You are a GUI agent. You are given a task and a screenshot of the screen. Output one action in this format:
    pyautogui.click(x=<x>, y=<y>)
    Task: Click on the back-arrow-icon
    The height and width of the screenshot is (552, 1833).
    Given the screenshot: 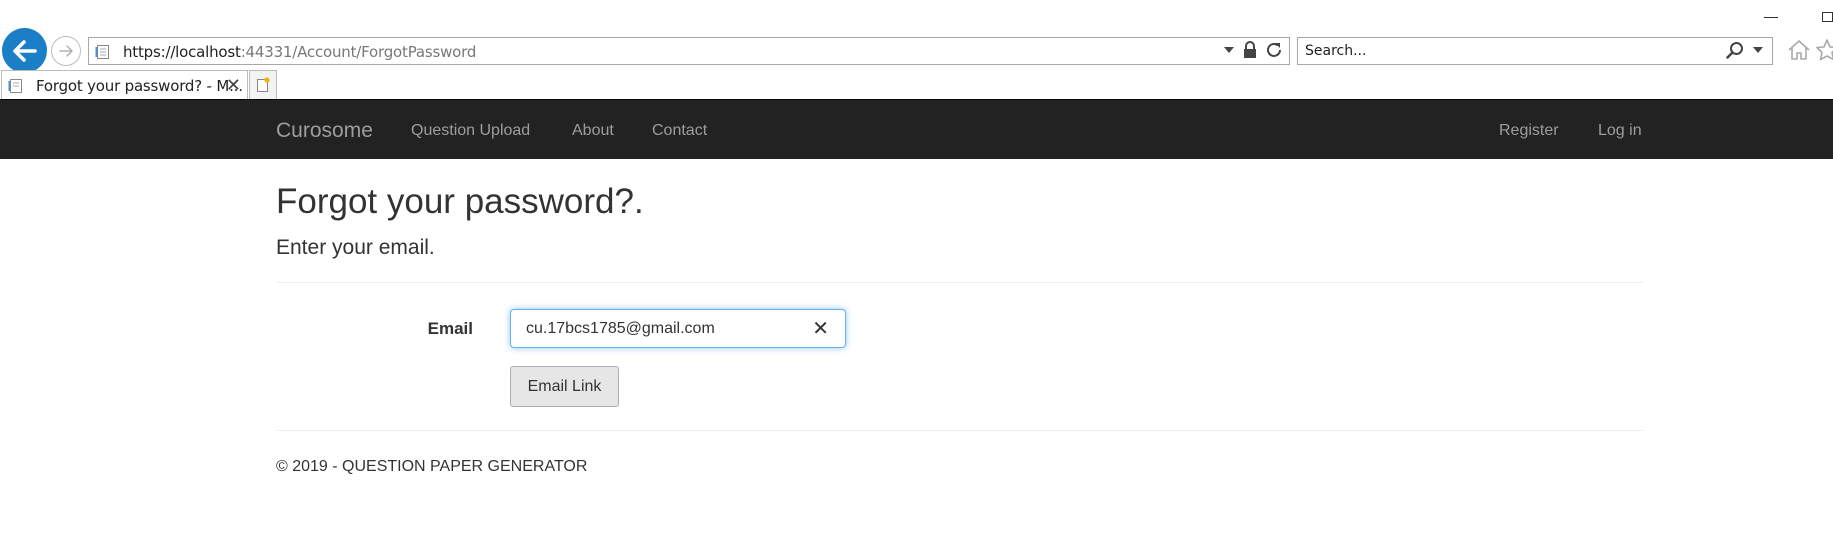 What is the action you would take?
    pyautogui.click(x=24, y=50)
    